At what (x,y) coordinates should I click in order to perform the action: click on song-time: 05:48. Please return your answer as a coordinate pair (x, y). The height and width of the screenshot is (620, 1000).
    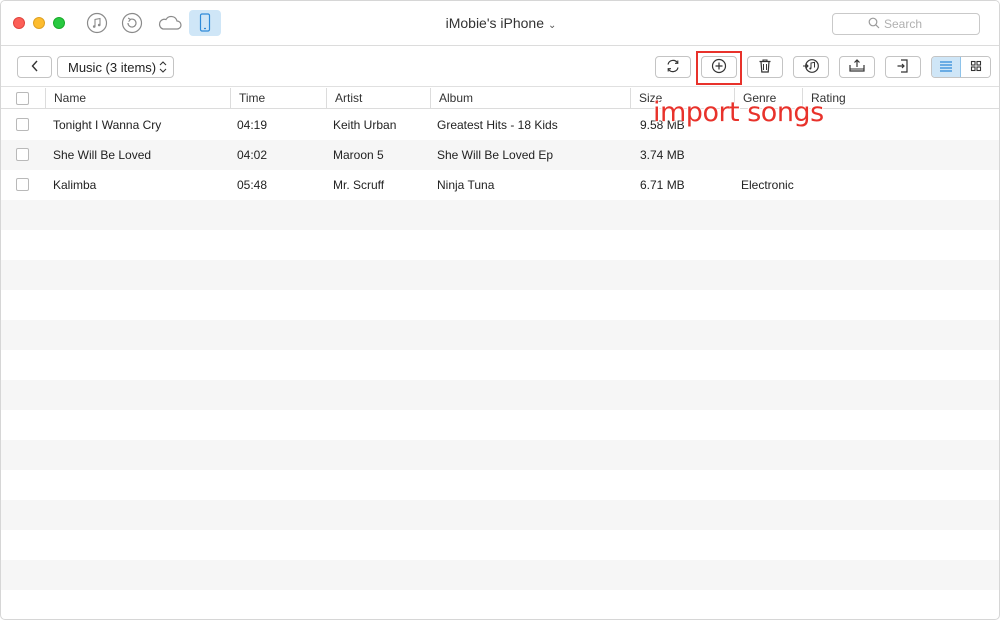
    Looking at the image, I should click on (252, 185).